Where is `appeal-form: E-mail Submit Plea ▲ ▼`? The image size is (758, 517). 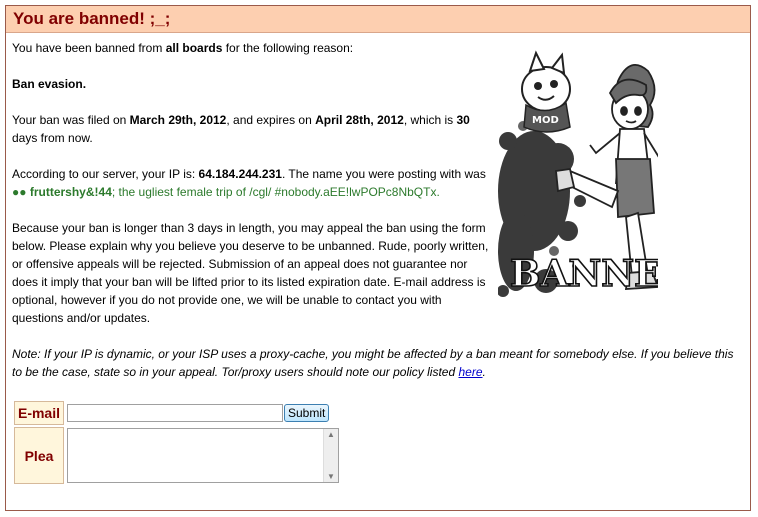 appeal-form: E-mail Submit Plea ▲ ▼ is located at coordinates (177, 442).